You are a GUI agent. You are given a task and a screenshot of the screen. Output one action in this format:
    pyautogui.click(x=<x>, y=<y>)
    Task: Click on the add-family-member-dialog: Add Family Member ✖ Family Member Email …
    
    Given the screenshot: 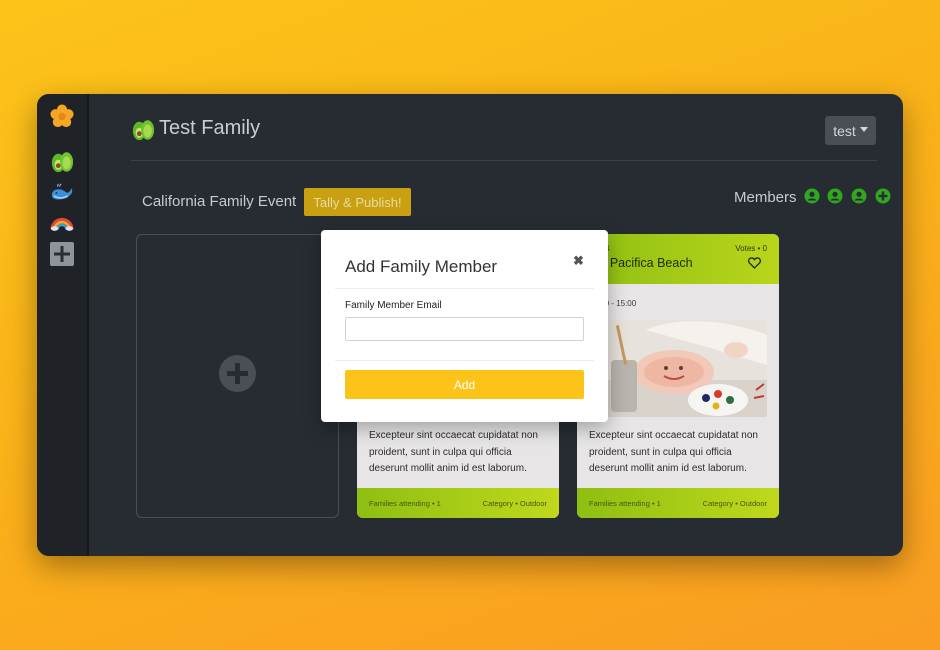 What is the action you would take?
    pyautogui.click(x=464, y=326)
    